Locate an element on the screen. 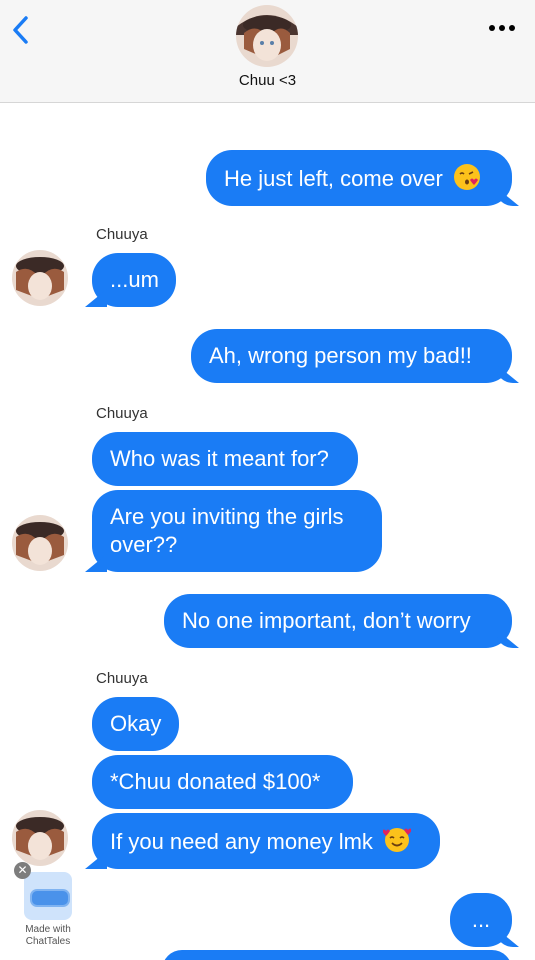 The height and width of the screenshot is (960, 535). message-text: No one important, don’t worry is located at coordinates (326, 620).